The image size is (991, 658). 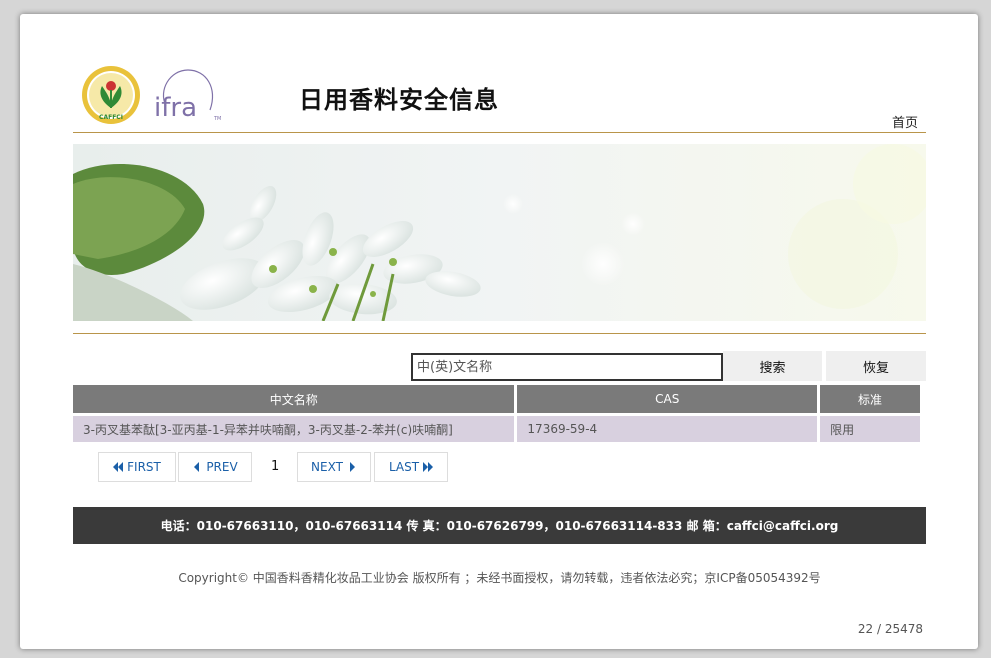 What do you see at coordinates (175, 108) in the screenshot?
I see `ifra-logo-text: ifra` at bounding box center [175, 108].